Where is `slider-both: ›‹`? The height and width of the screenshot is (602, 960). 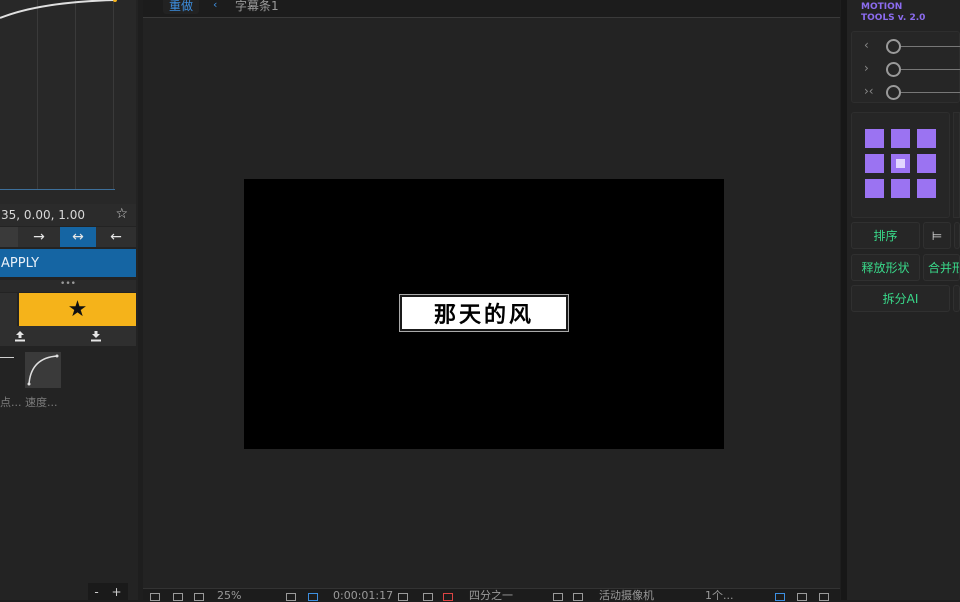
slider-both: ›‹ is located at coordinates (906, 92).